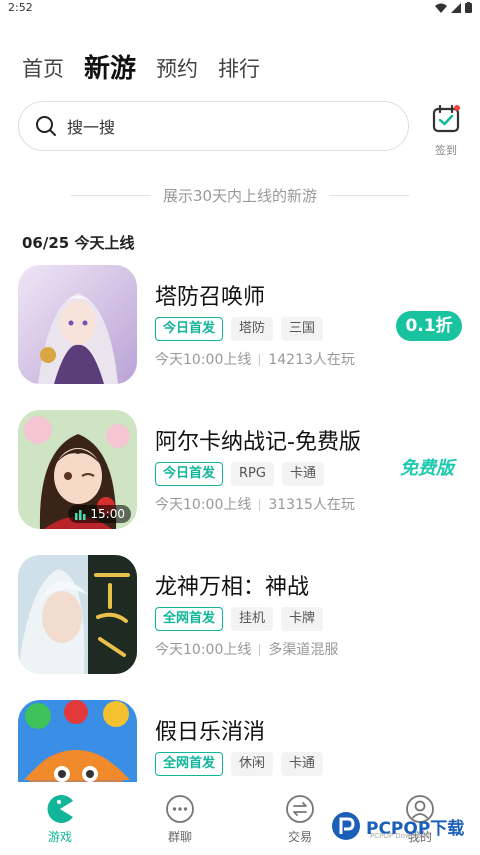 Image resolution: width=480 pixels, height=855 pixels. What do you see at coordinates (177, 69) in the screenshot?
I see `tab-reserve: 预约` at bounding box center [177, 69].